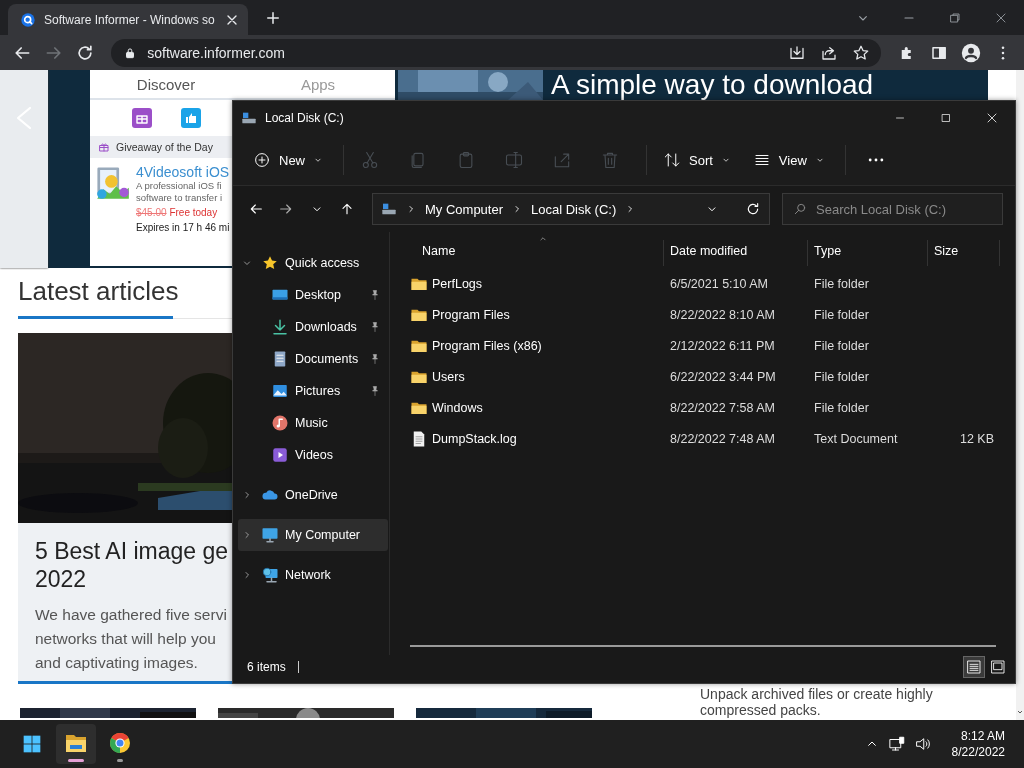 This screenshot has height=768, width=1024. Describe the element at coordinates (313, 263) in the screenshot. I see `sidebar-item: Quick access` at that location.